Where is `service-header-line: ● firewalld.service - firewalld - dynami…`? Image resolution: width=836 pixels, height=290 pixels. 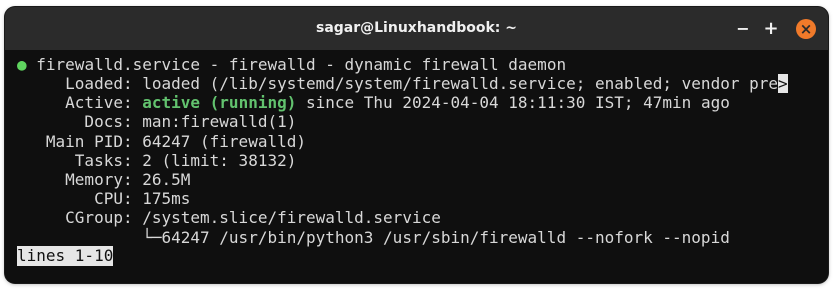
service-header-line: ● firewalld.service - firewalld - dynami… is located at coordinates (291, 65).